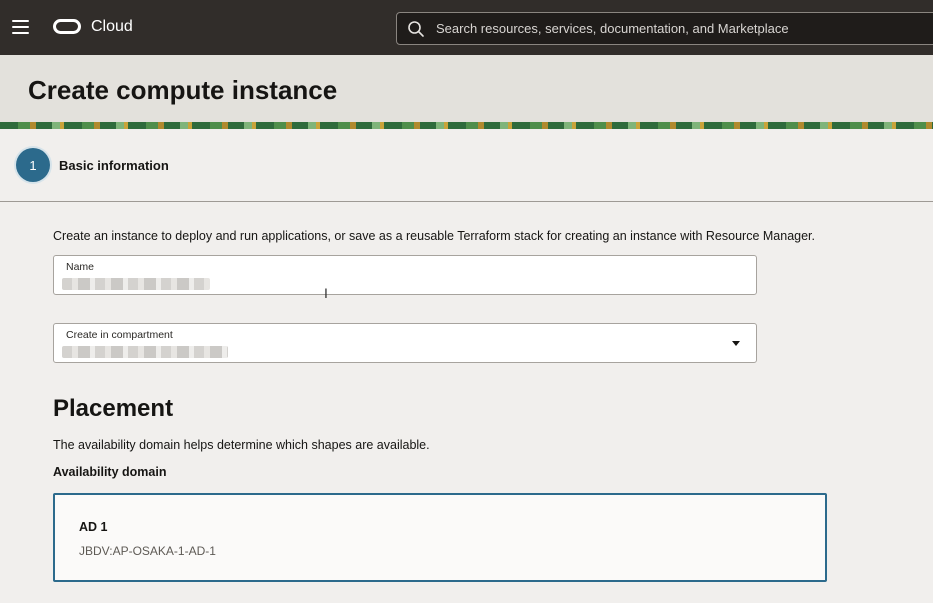  Describe the element at coordinates (93, 527) in the screenshot. I see `availability-domain-name: AD 1` at that location.